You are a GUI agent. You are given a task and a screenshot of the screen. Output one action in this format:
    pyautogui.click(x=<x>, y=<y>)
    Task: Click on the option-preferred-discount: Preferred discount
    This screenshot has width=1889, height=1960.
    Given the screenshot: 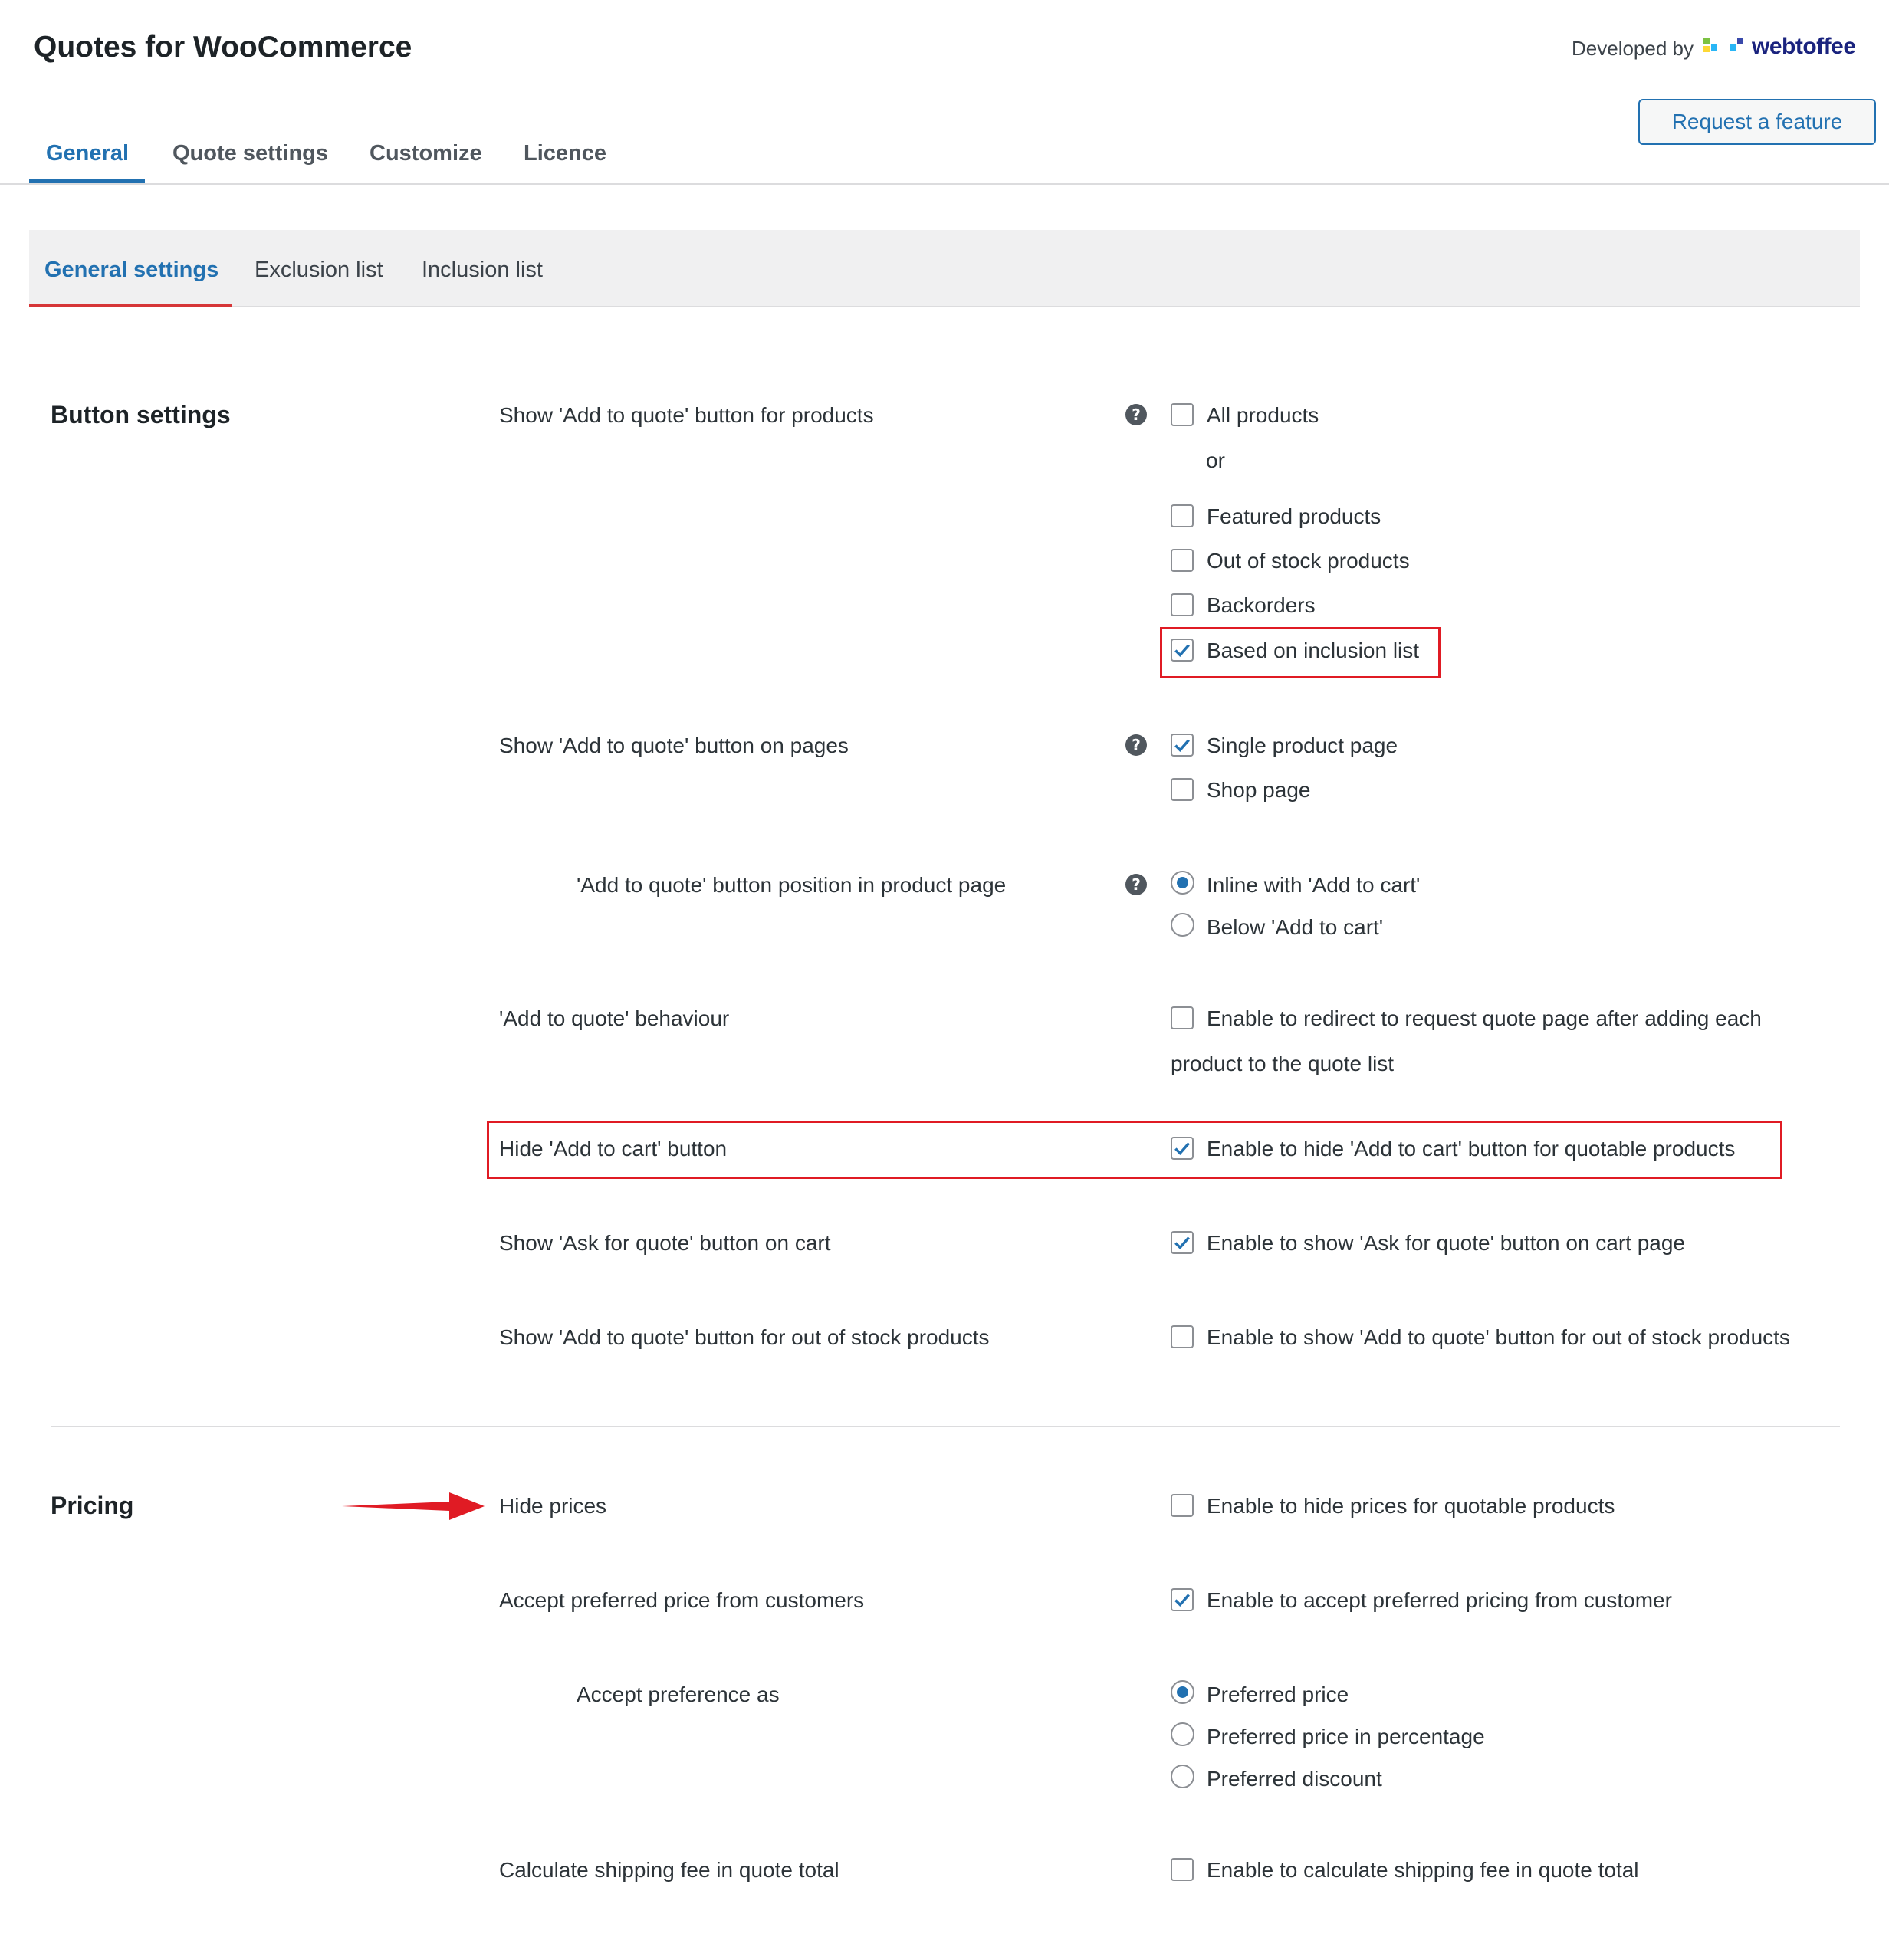 What is the action you would take?
    pyautogui.click(x=1295, y=1779)
    